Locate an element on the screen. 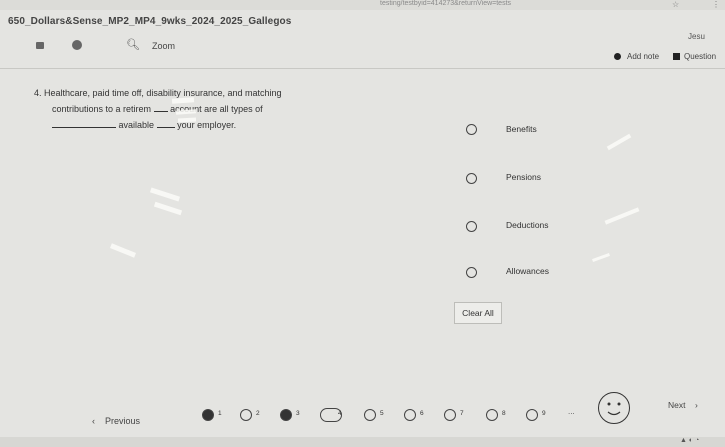 Image resolution: width=725 pixels, height=447 pixels. next-label: Next is located at coordinates (677, 405).